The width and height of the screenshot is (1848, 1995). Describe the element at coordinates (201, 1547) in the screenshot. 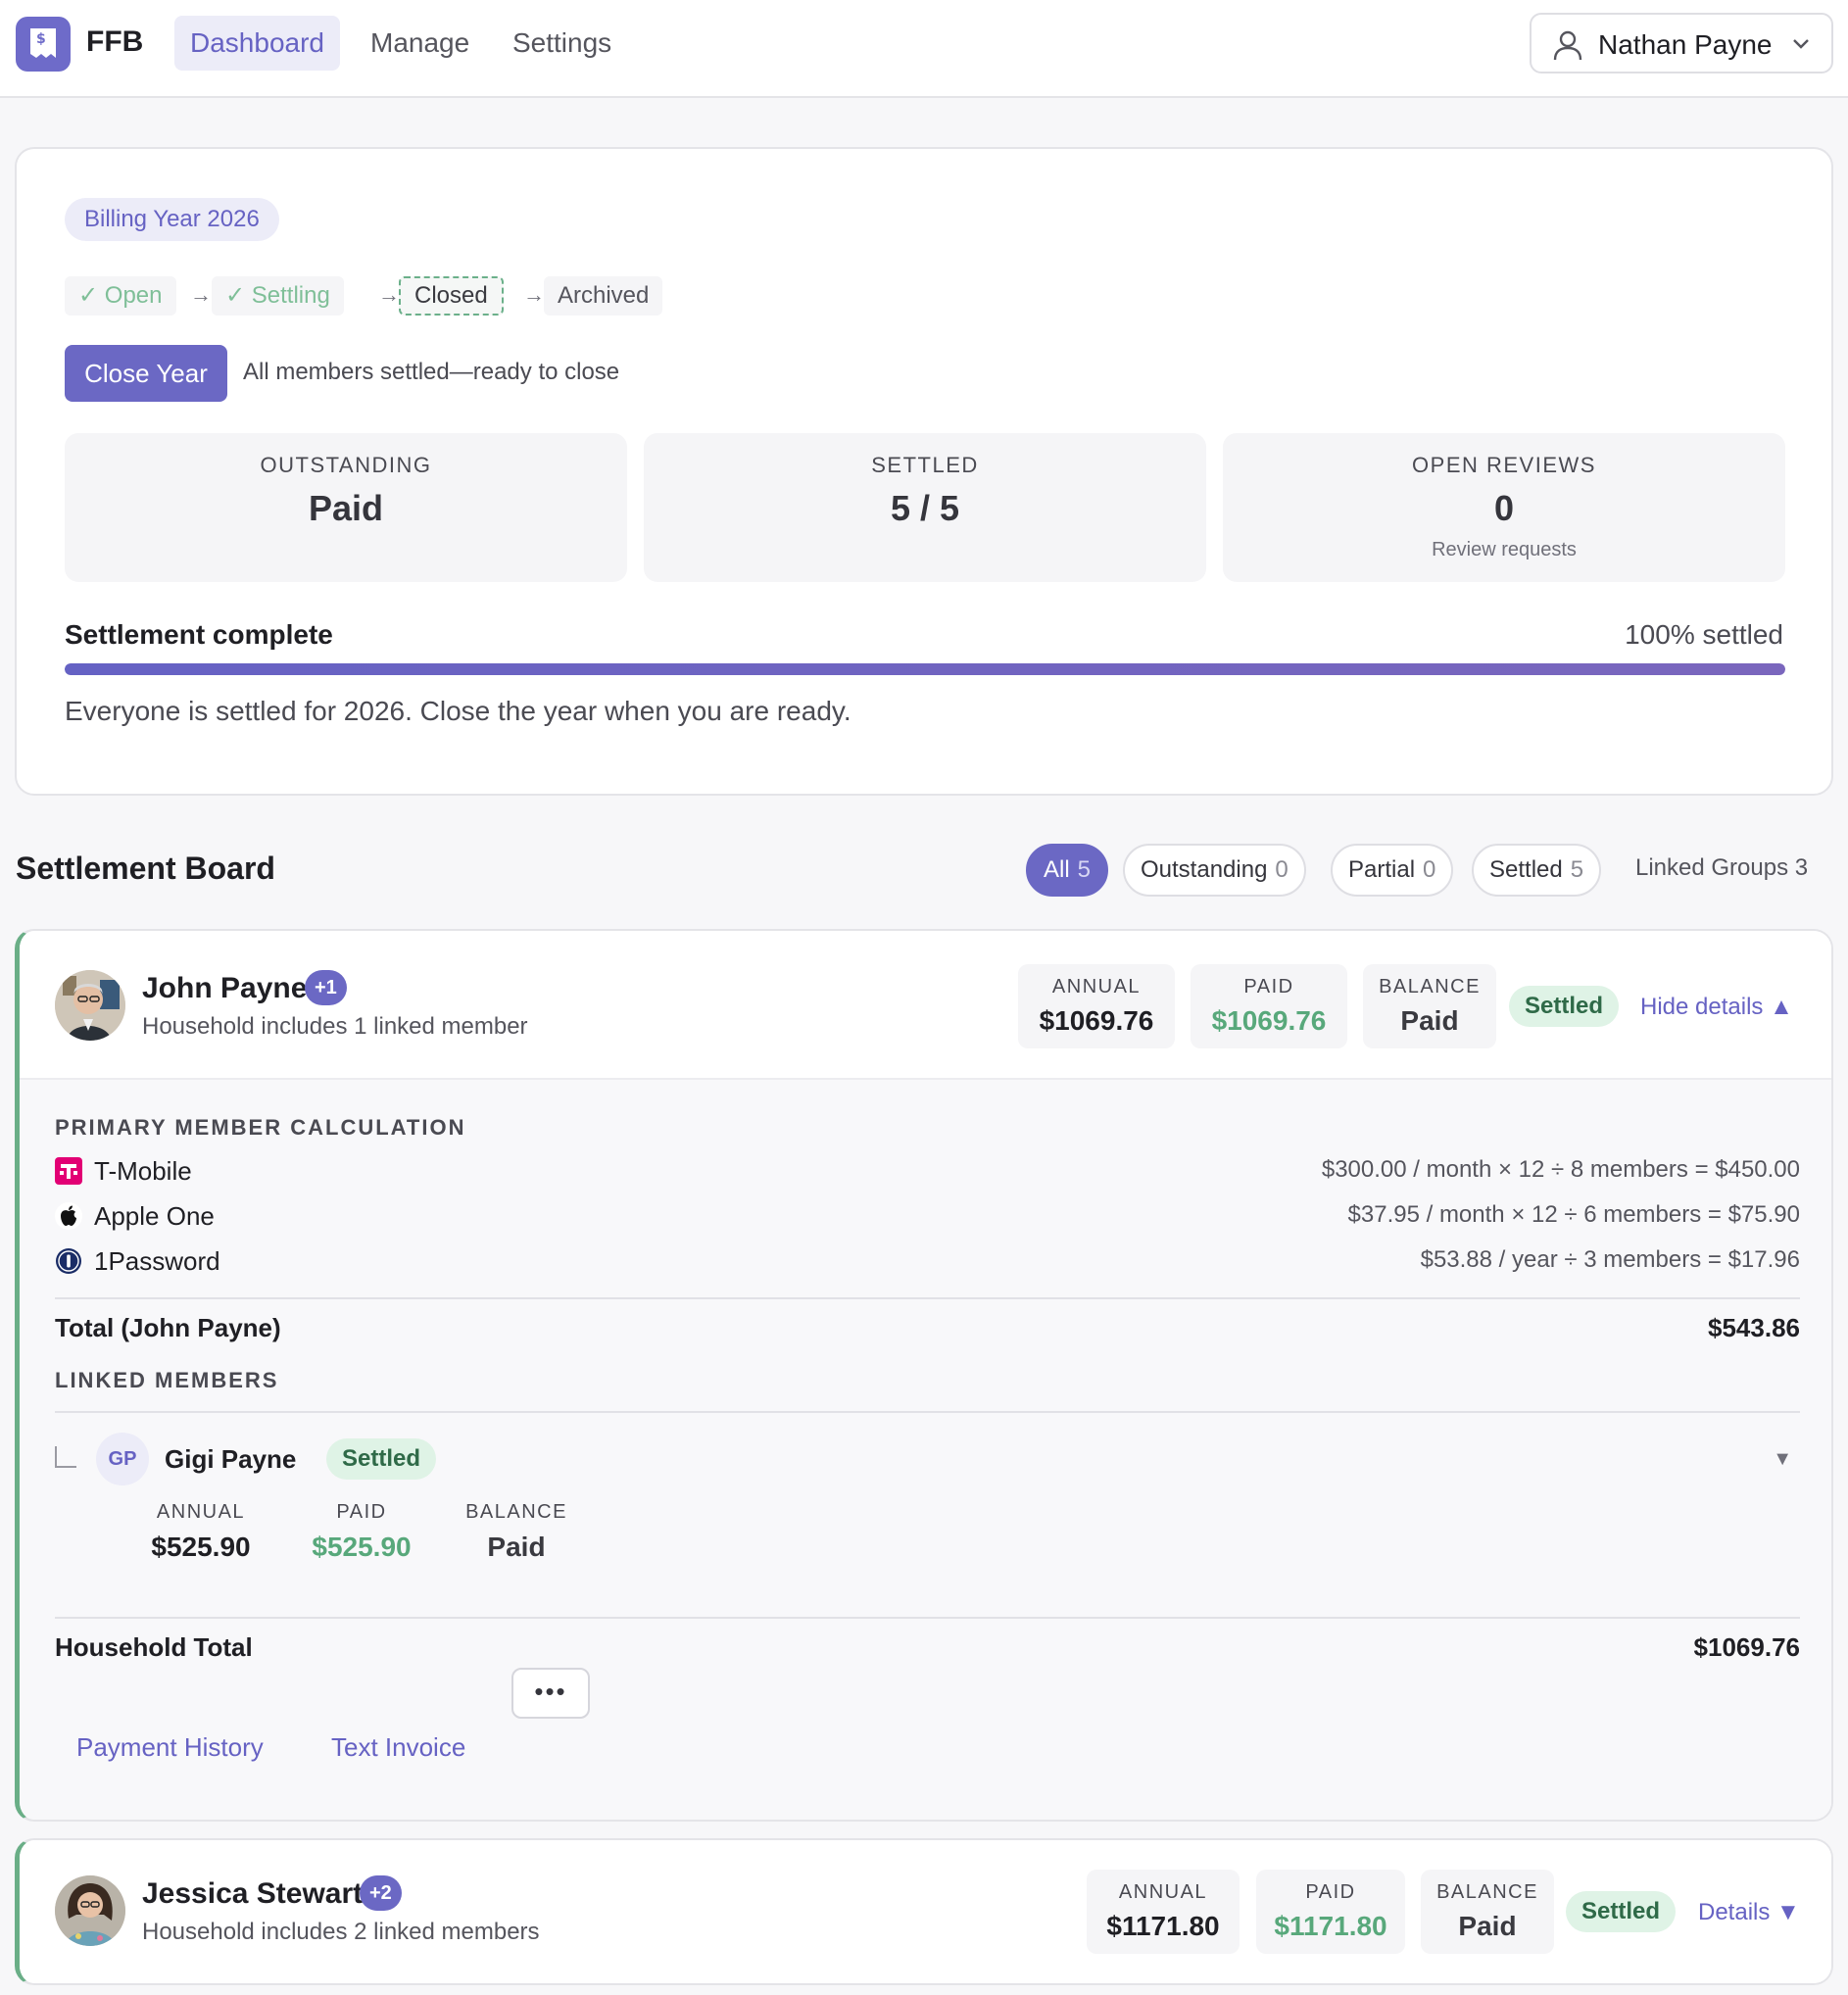

I see `annual-value: $525.90` at that location.